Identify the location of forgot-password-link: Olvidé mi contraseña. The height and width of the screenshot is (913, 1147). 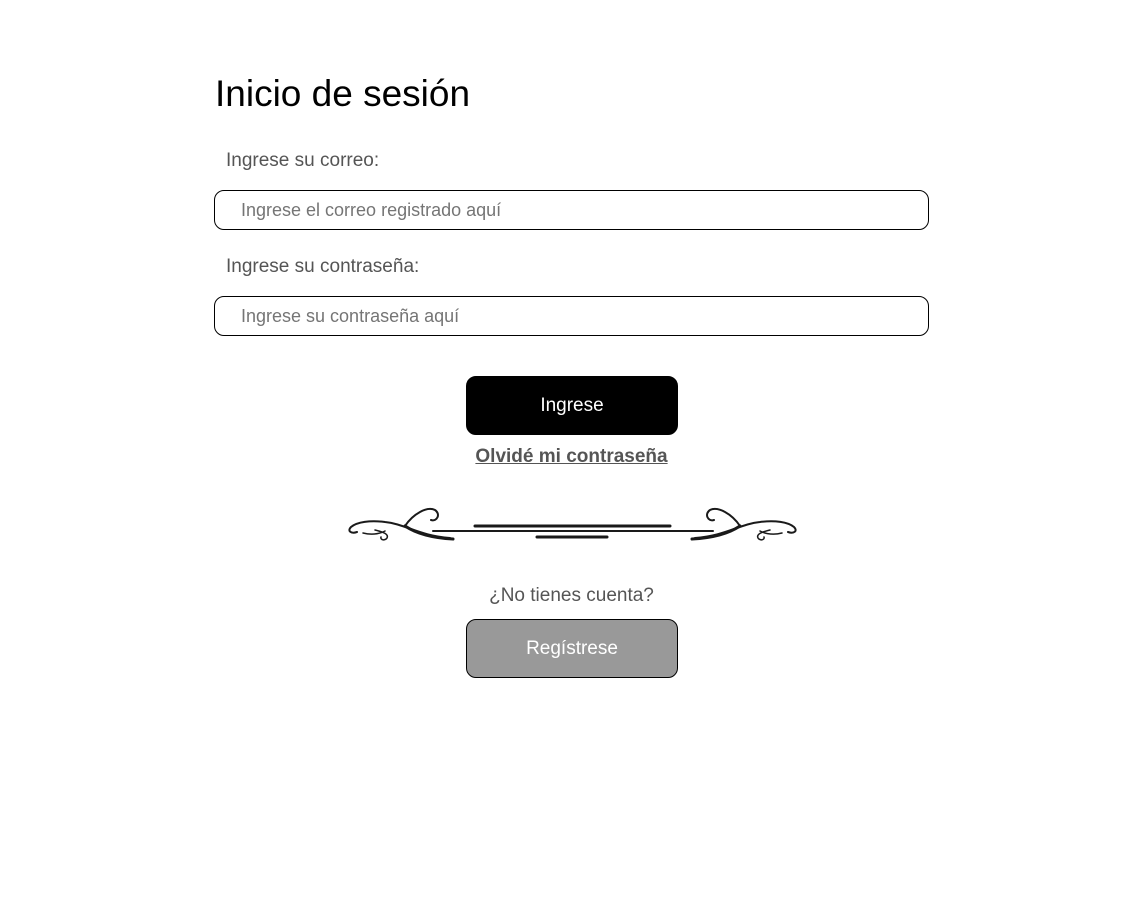
(571, 457).